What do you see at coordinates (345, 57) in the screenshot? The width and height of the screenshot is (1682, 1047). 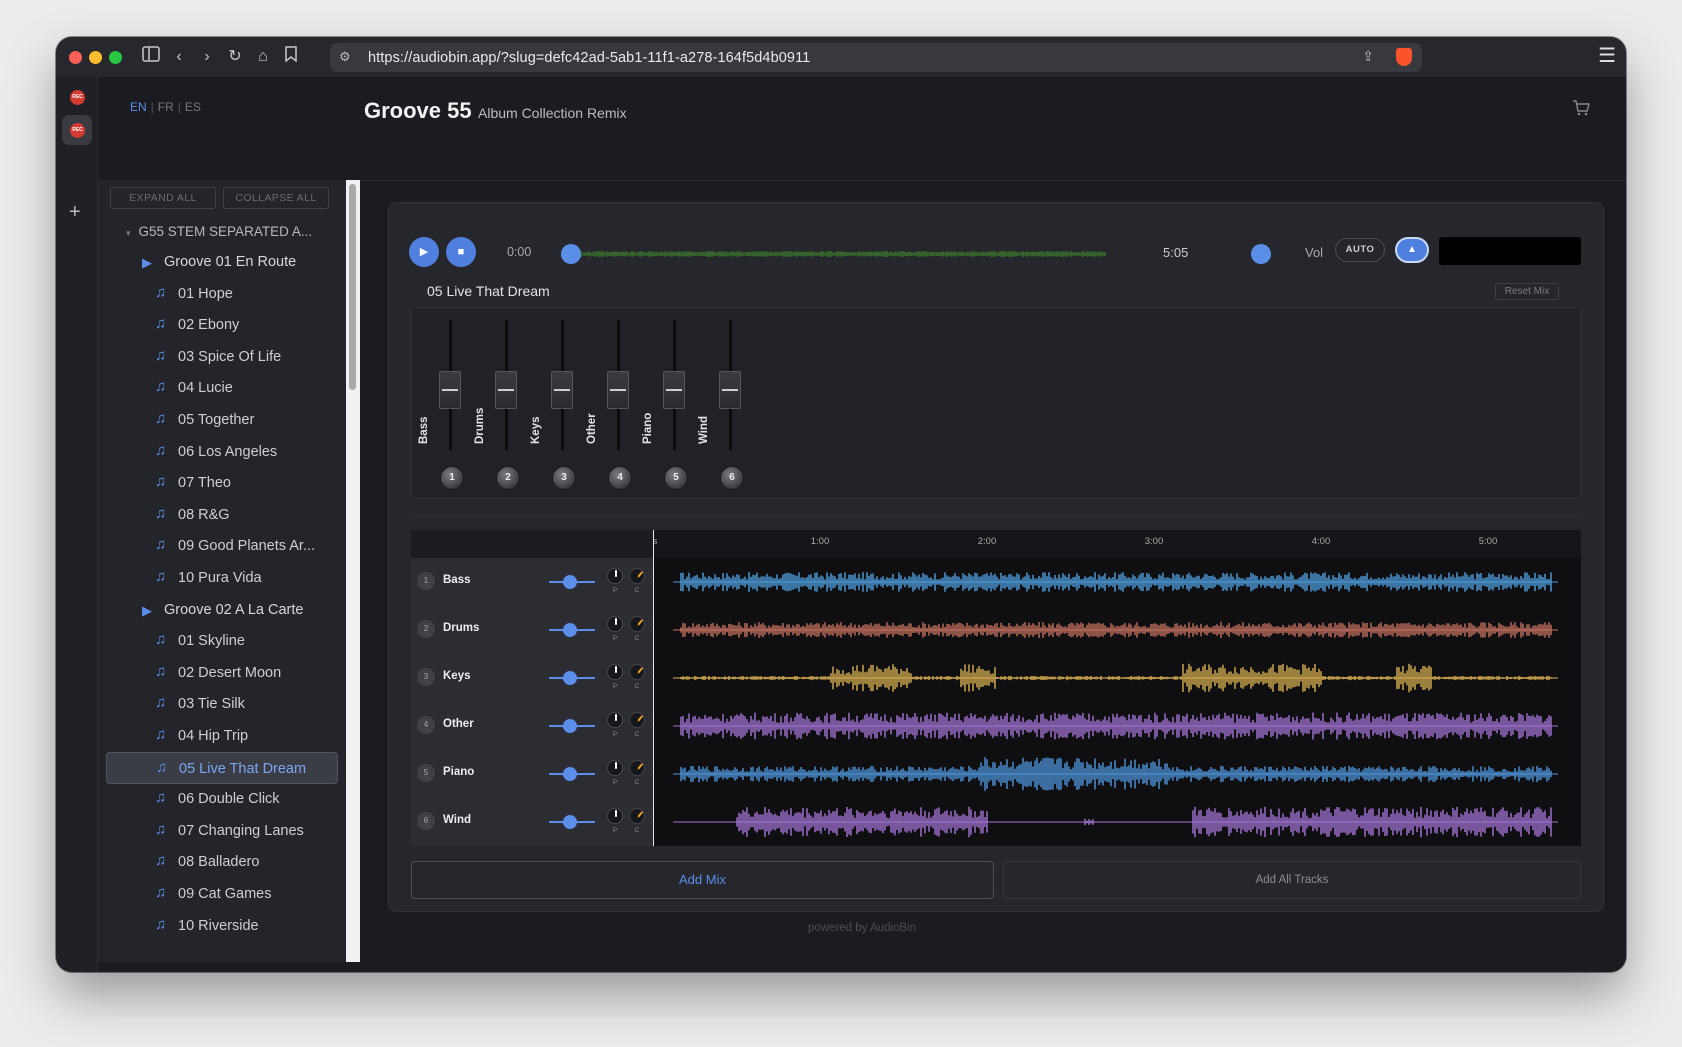 I see `site-settings-icon: ⚙` at bounding box center [345, 57].